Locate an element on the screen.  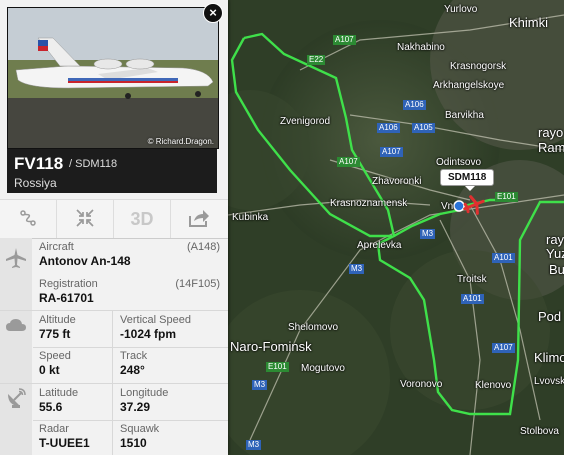
place-krasnoznamensk: Krasnoznamensk is located at coordinates (369, 203).